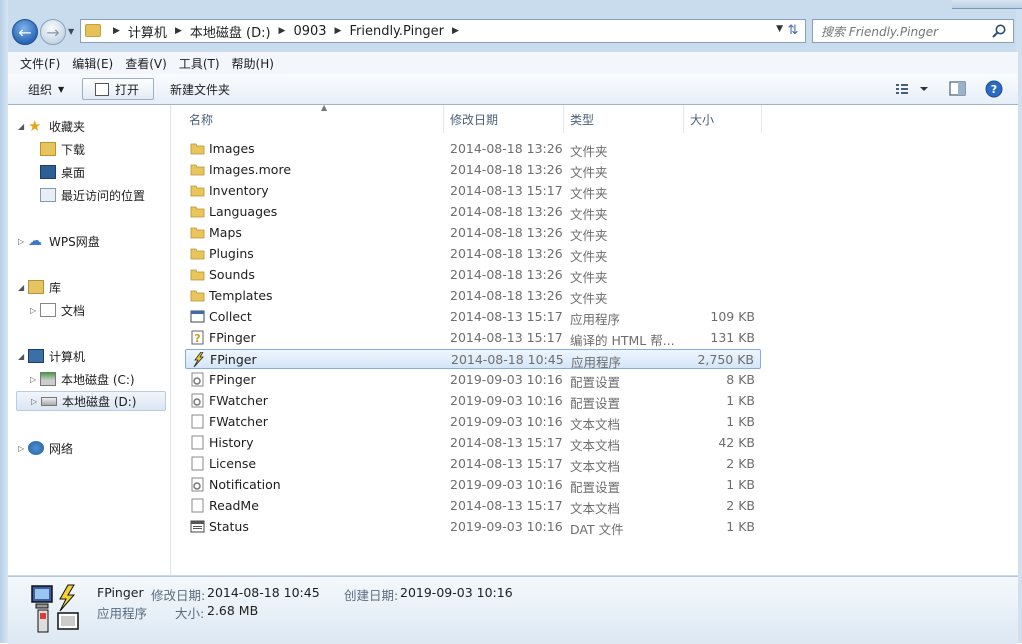  Describe the element at coordinates (793, 31) in the screenshot. I see `refresh-icon: ⇅` at that location.